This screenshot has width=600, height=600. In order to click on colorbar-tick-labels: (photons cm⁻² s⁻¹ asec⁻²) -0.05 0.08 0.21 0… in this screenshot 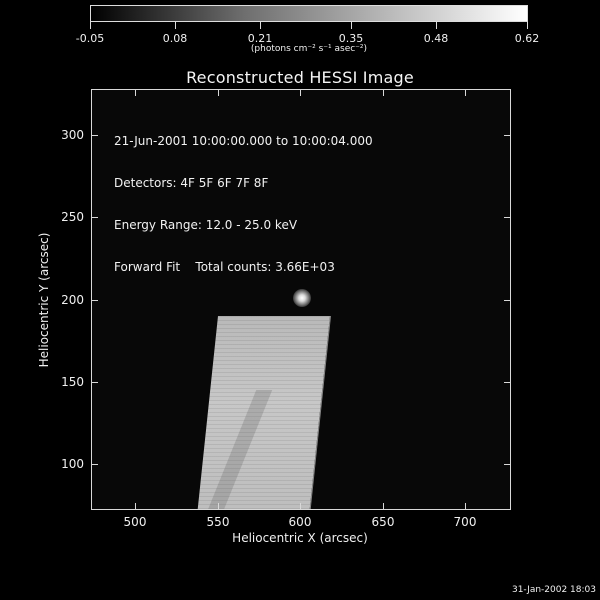, I will do `click(307, 30)`.